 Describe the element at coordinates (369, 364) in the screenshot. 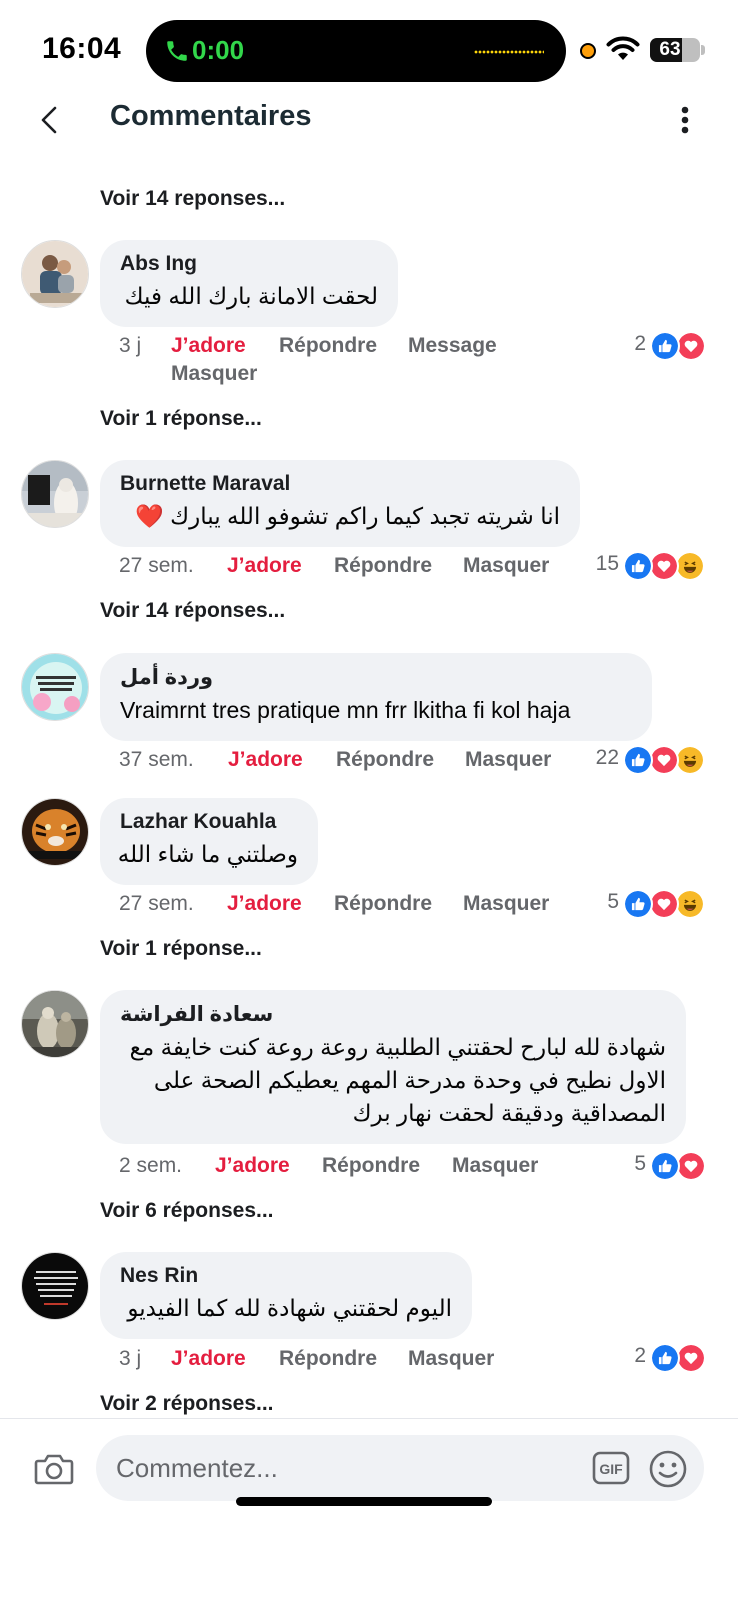

I see `comment-actions: 3 j J’adore Répondre Message Masquer` at that location.